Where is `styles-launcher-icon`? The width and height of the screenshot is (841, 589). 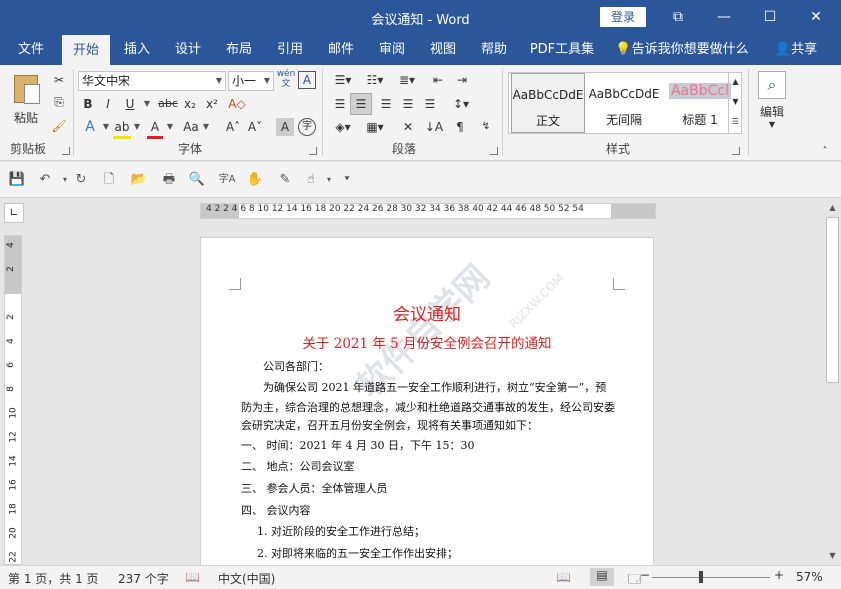
styles-launcher-icon is located at coordinates (736, 151).